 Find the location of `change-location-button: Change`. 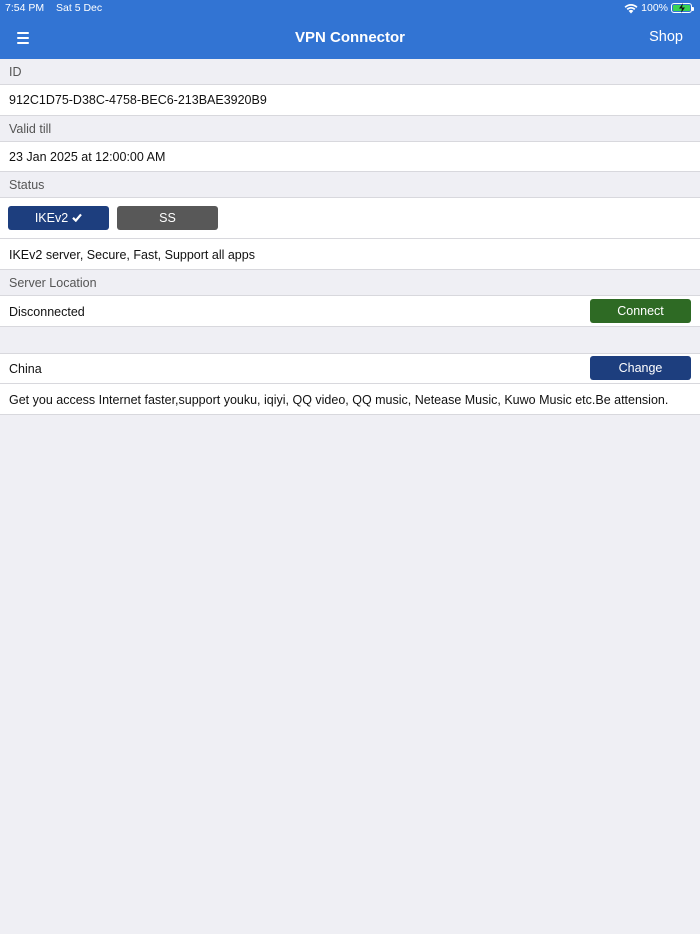

change-location-button: Change is located at coordinates (640, 368).